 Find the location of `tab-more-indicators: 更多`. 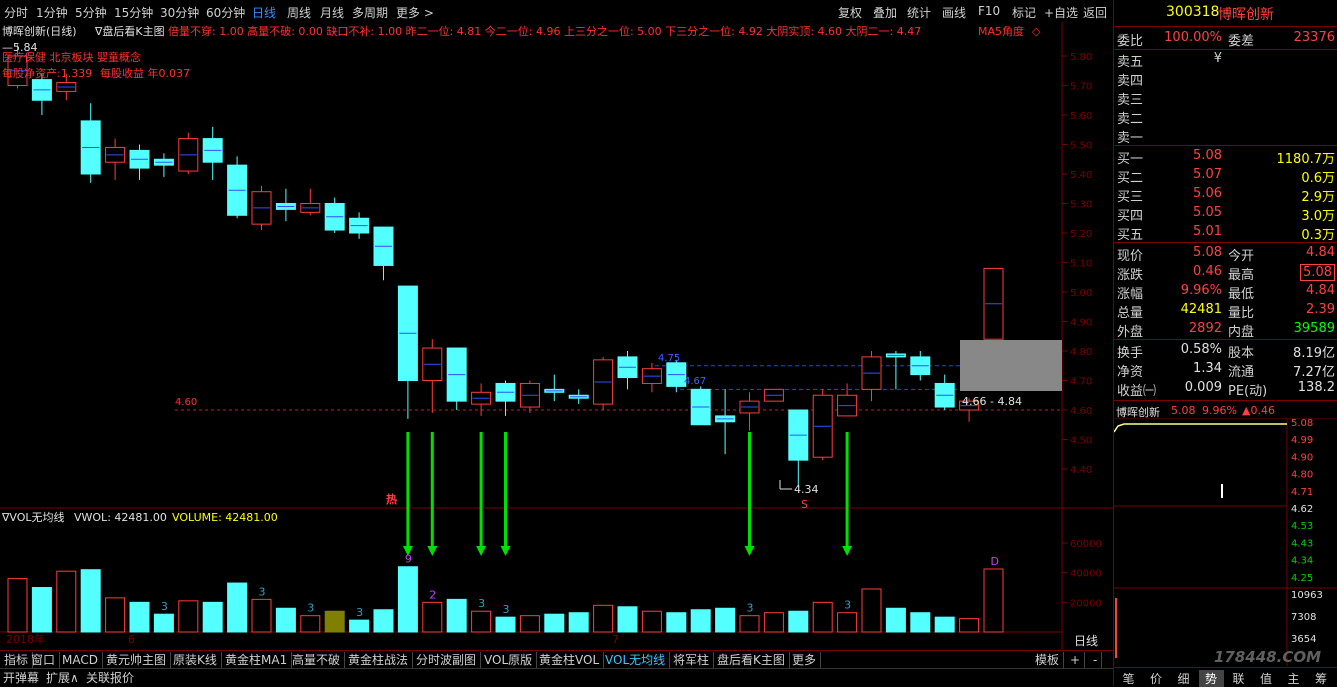

tab-more-indicators: 更多 is located at coordinates (805, 660).